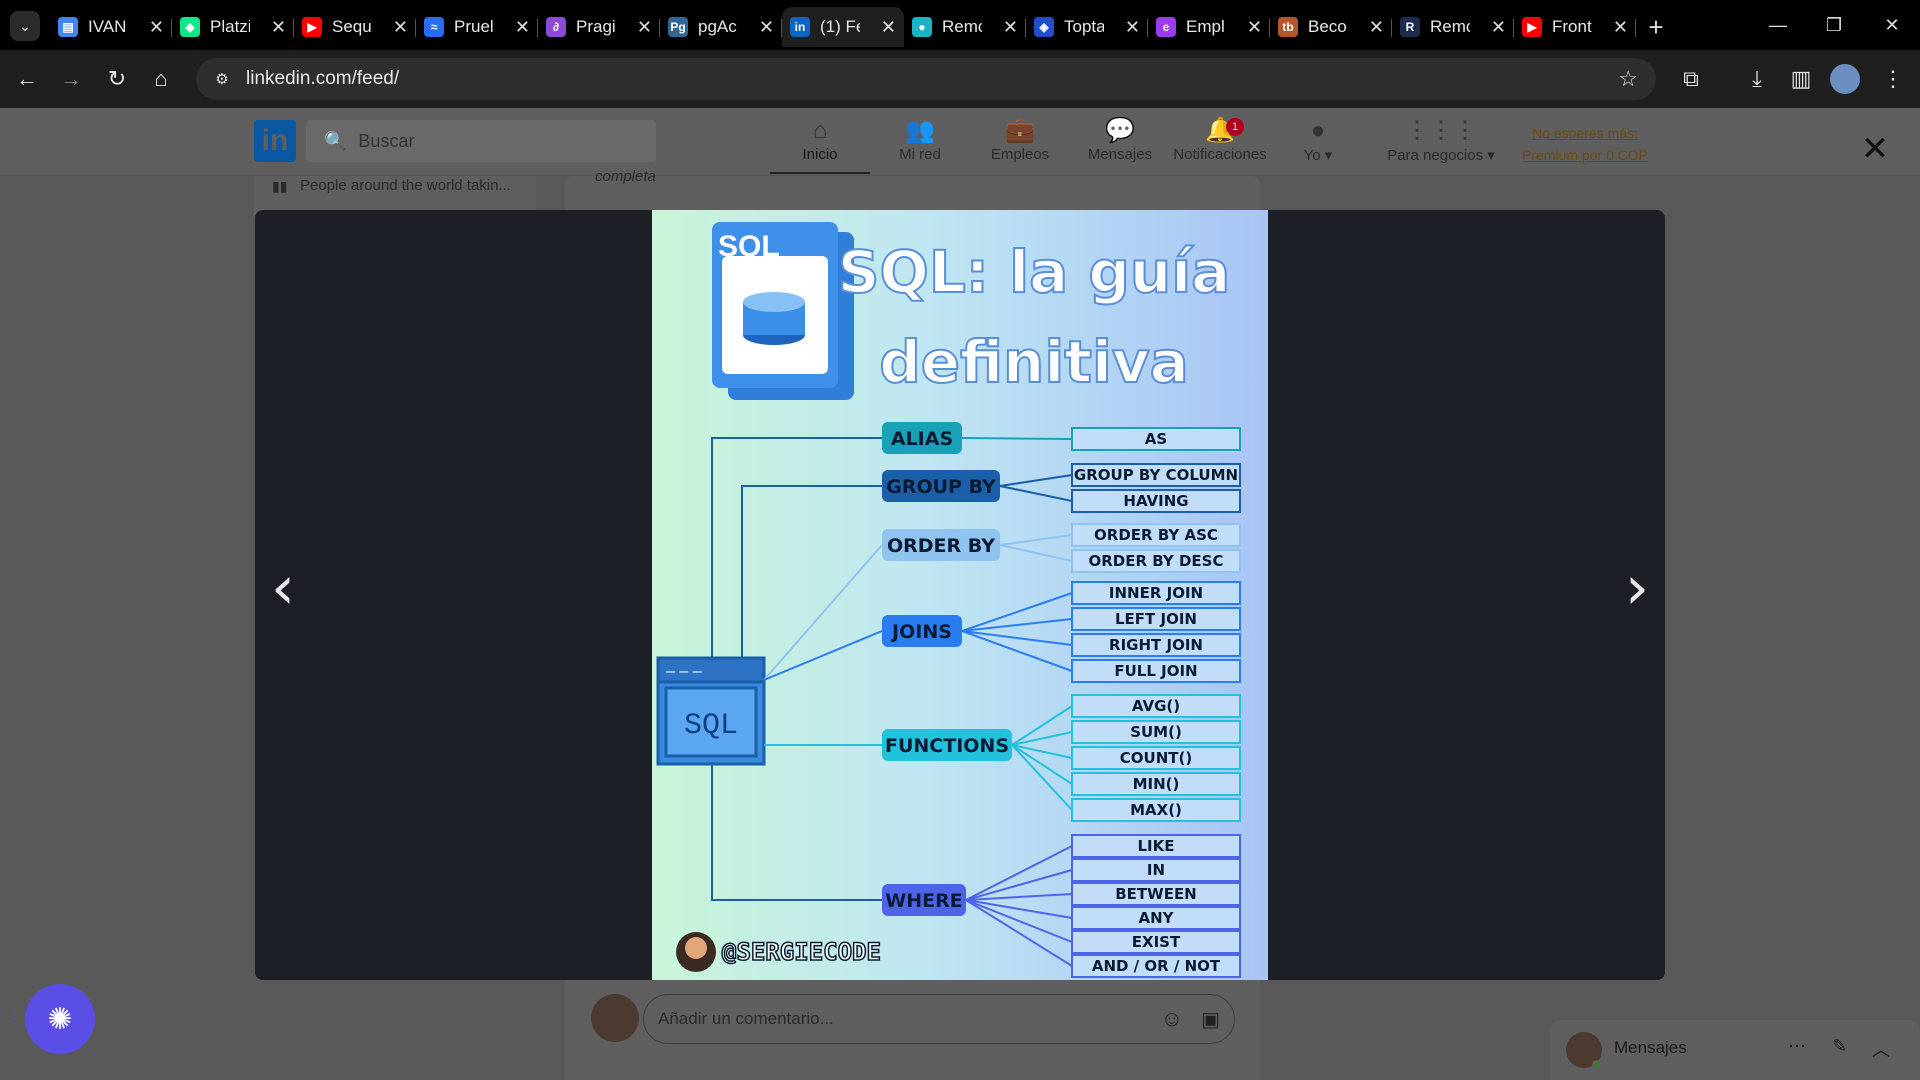  Describe the element at coordinates (27, 79) in the screenshot. I see `back-button: ←` at that location.